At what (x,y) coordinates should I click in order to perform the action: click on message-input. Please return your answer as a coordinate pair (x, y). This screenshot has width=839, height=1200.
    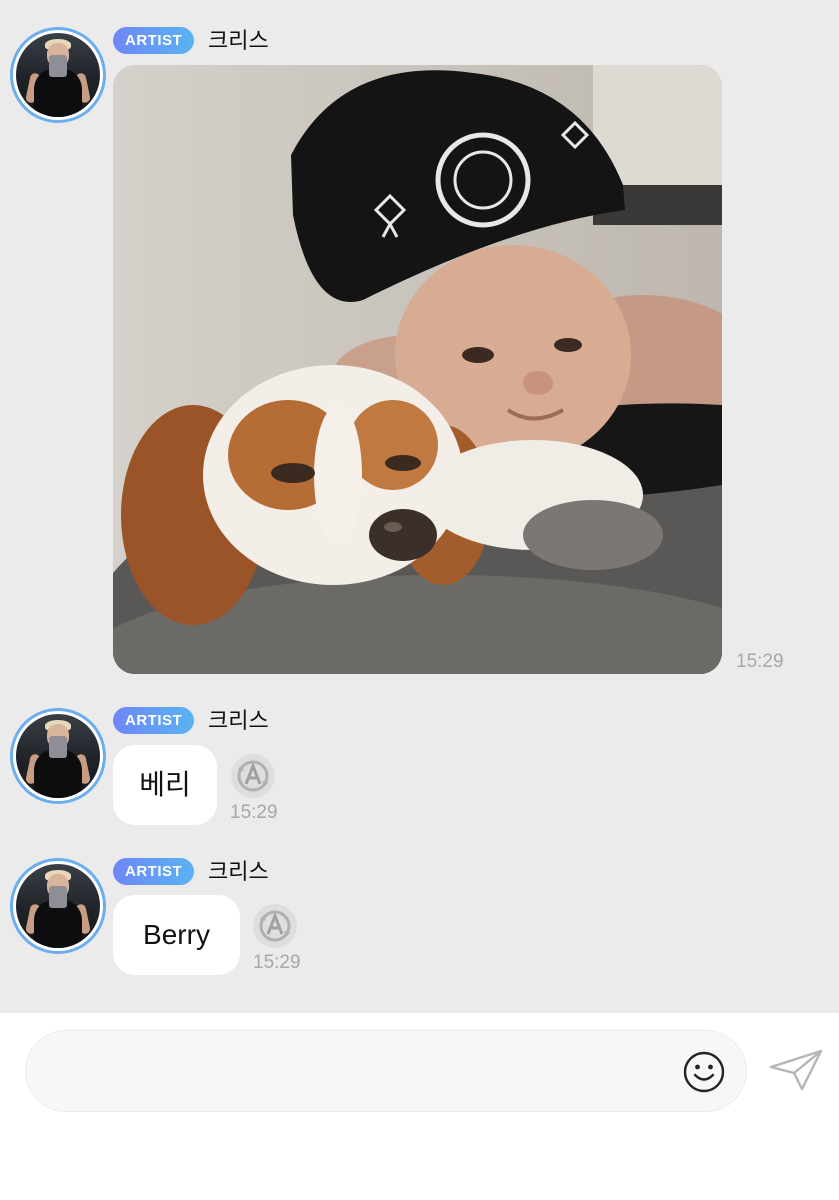
    Looking at the image, I should click on (386, 1071).